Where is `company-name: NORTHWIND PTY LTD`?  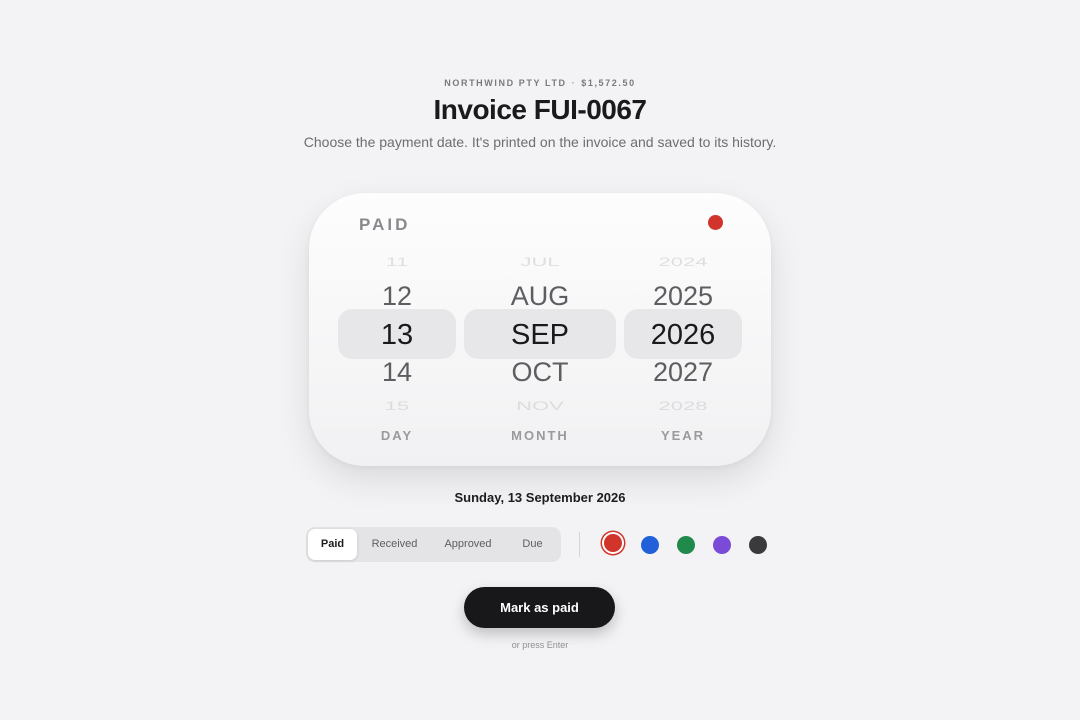 company-name: NORTHWIND PTY LTD is located at coordinates (505, 83).